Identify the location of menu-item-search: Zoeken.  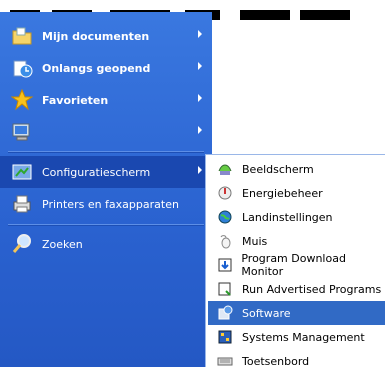
(106, 244).